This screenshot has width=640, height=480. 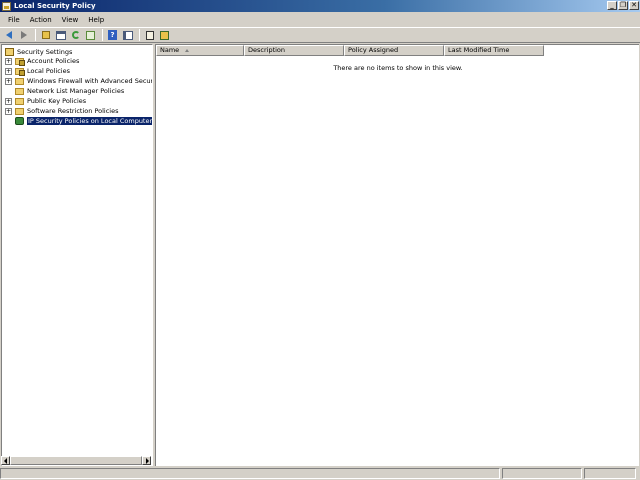 I want to click on tree-item-software-restriction: Software Restriction Policies, so click(x=67, y=111).